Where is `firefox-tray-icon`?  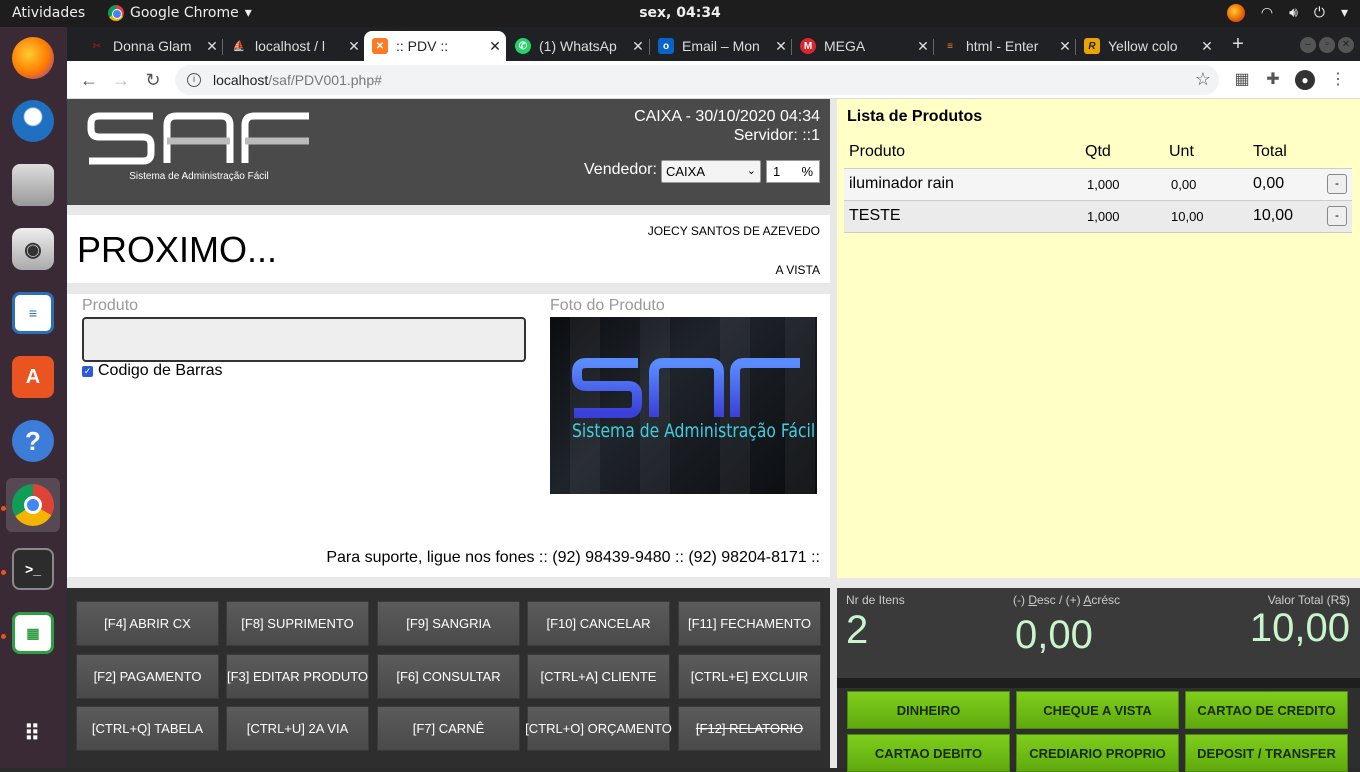
firefox-tray-icon is located at coordinates (1235, 13).